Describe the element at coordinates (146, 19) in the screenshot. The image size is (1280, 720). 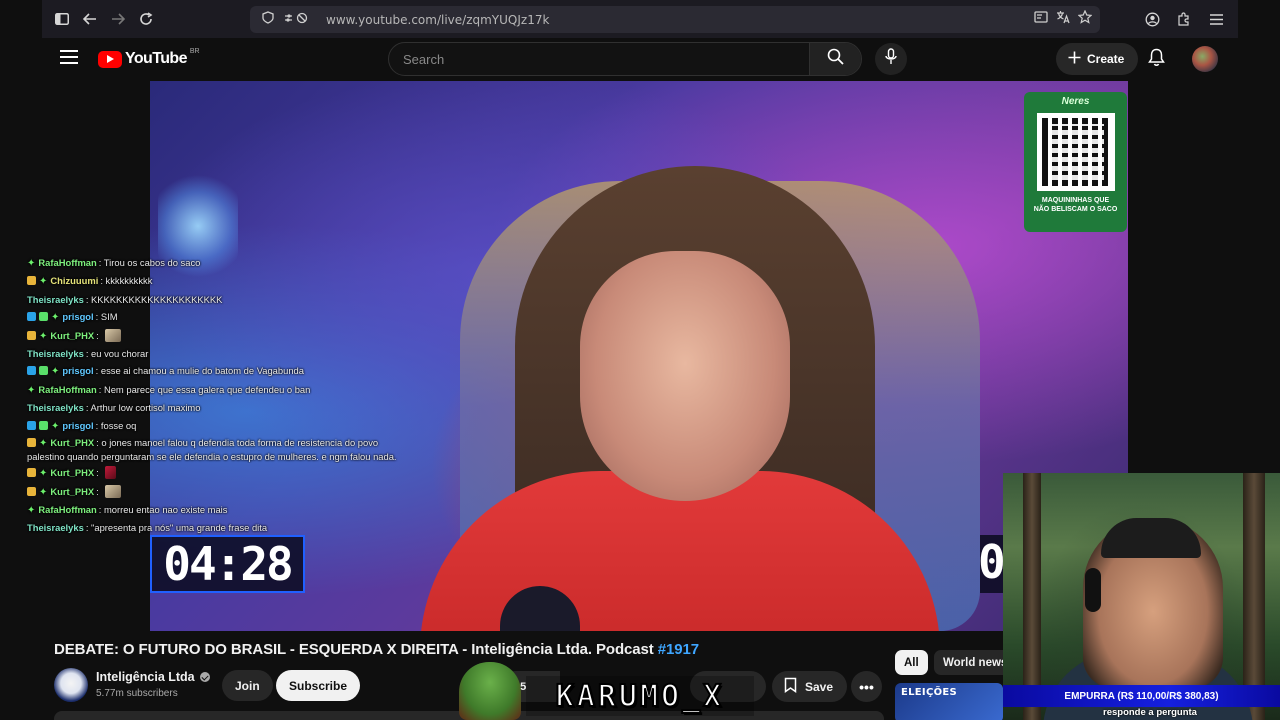
I see `reload-icon` at that location.